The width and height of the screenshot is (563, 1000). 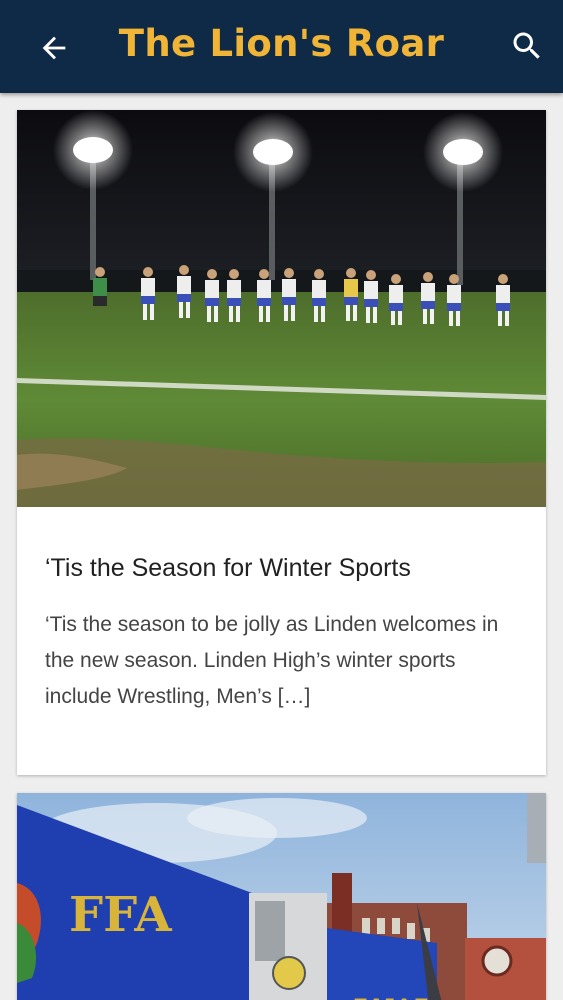 I want to click on ffa-sign-text: FFA, so click(x=120, y=915).